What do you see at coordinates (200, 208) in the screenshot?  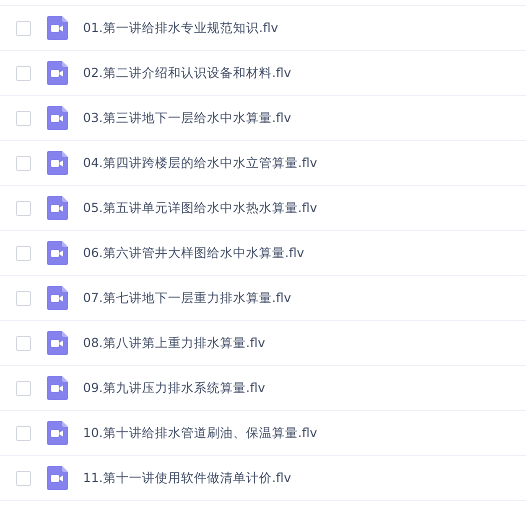 I see `file-name: 05.第五讲单元详图给水中水热水算量.flv` at bounding box center [200, 208].